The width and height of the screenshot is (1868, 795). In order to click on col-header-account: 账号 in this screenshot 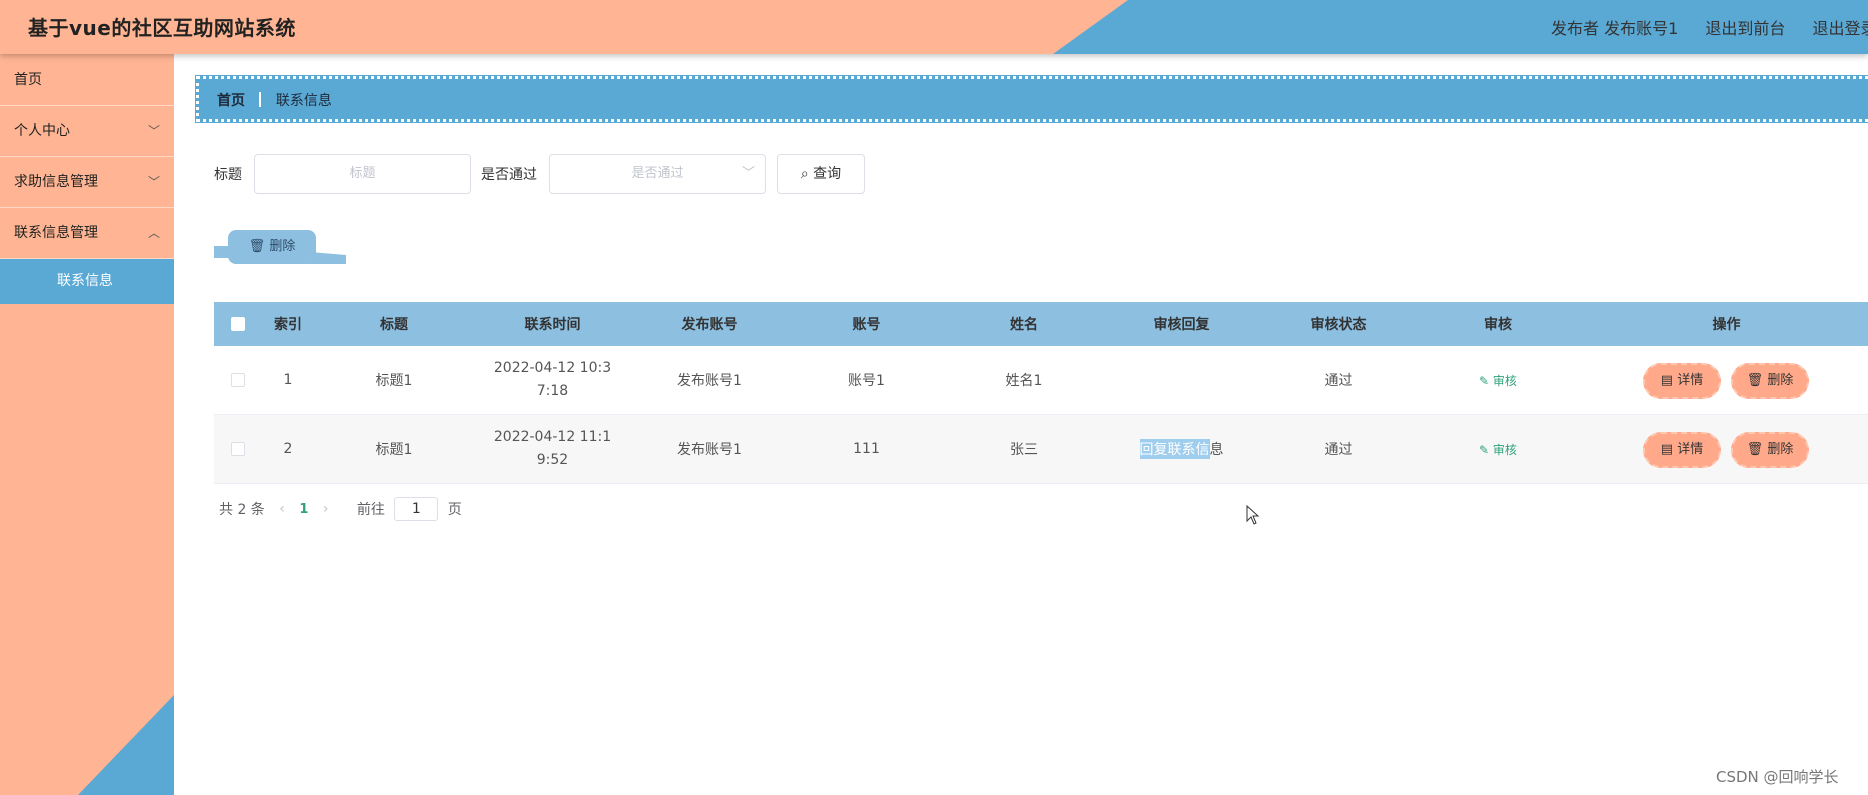, I will do `click(866, 325)`.